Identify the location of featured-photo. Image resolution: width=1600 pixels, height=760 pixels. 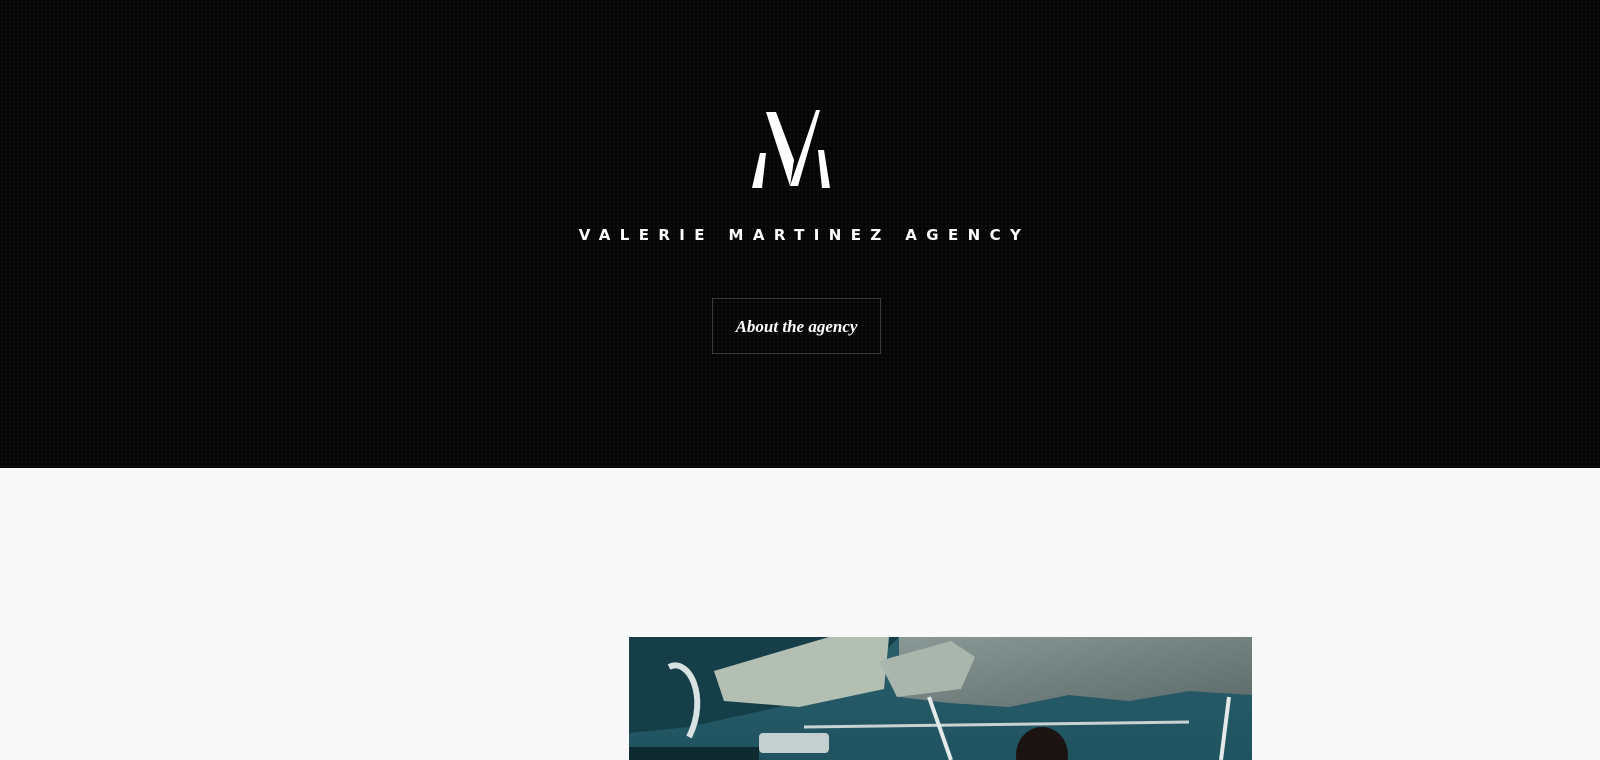
(940, 698).